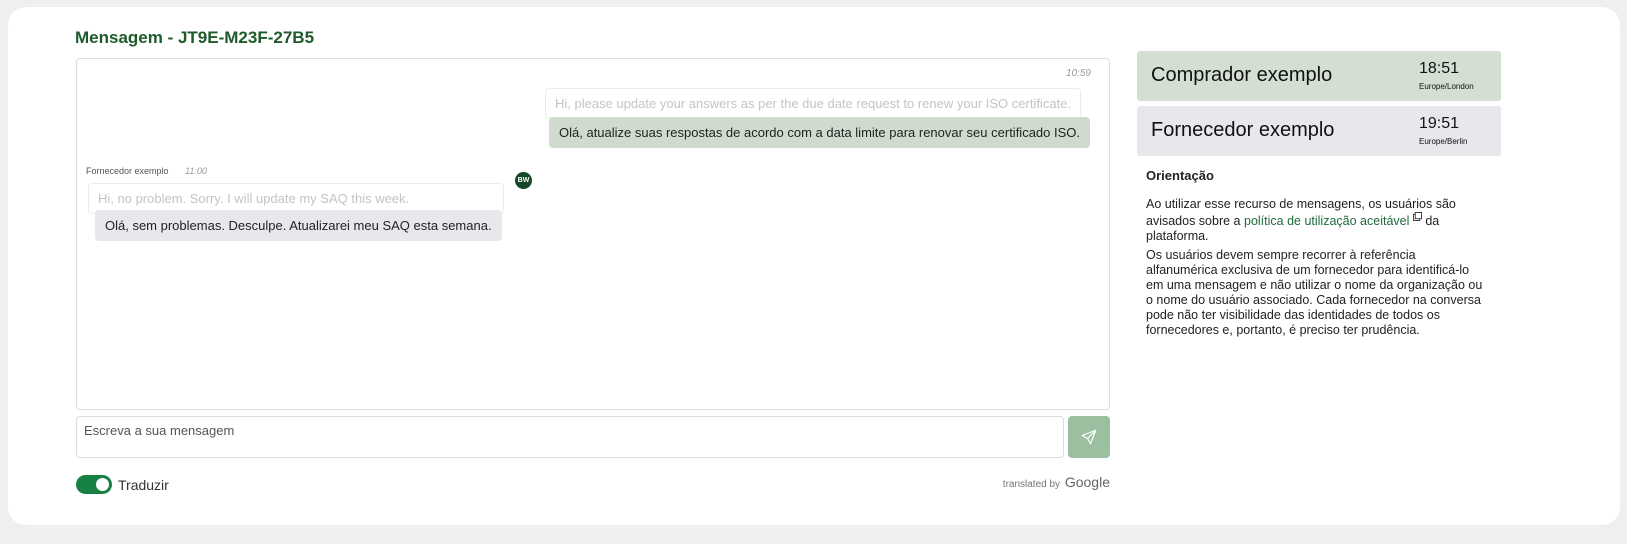 The width and height of the screenshot is (1627, 544). I want to click on google-logo: Google, so click(1087, 482).